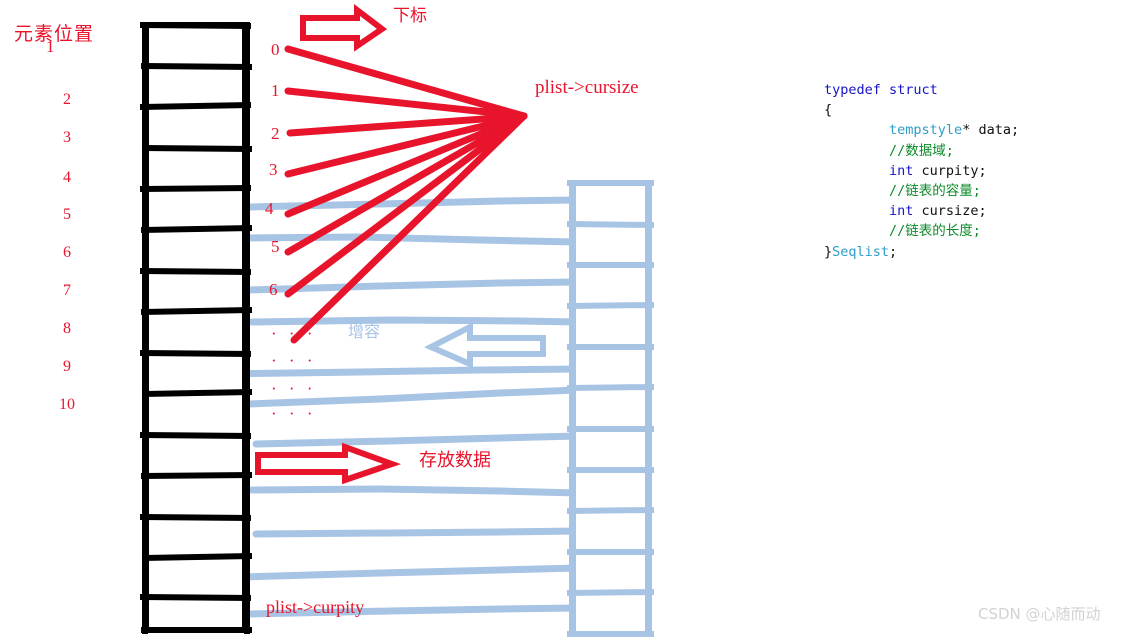 The image size is (1144, 637). What do you see at coordinates (67, 404) in the screenshot?
I see `position-number: 10` at bounding box center [67, 404].